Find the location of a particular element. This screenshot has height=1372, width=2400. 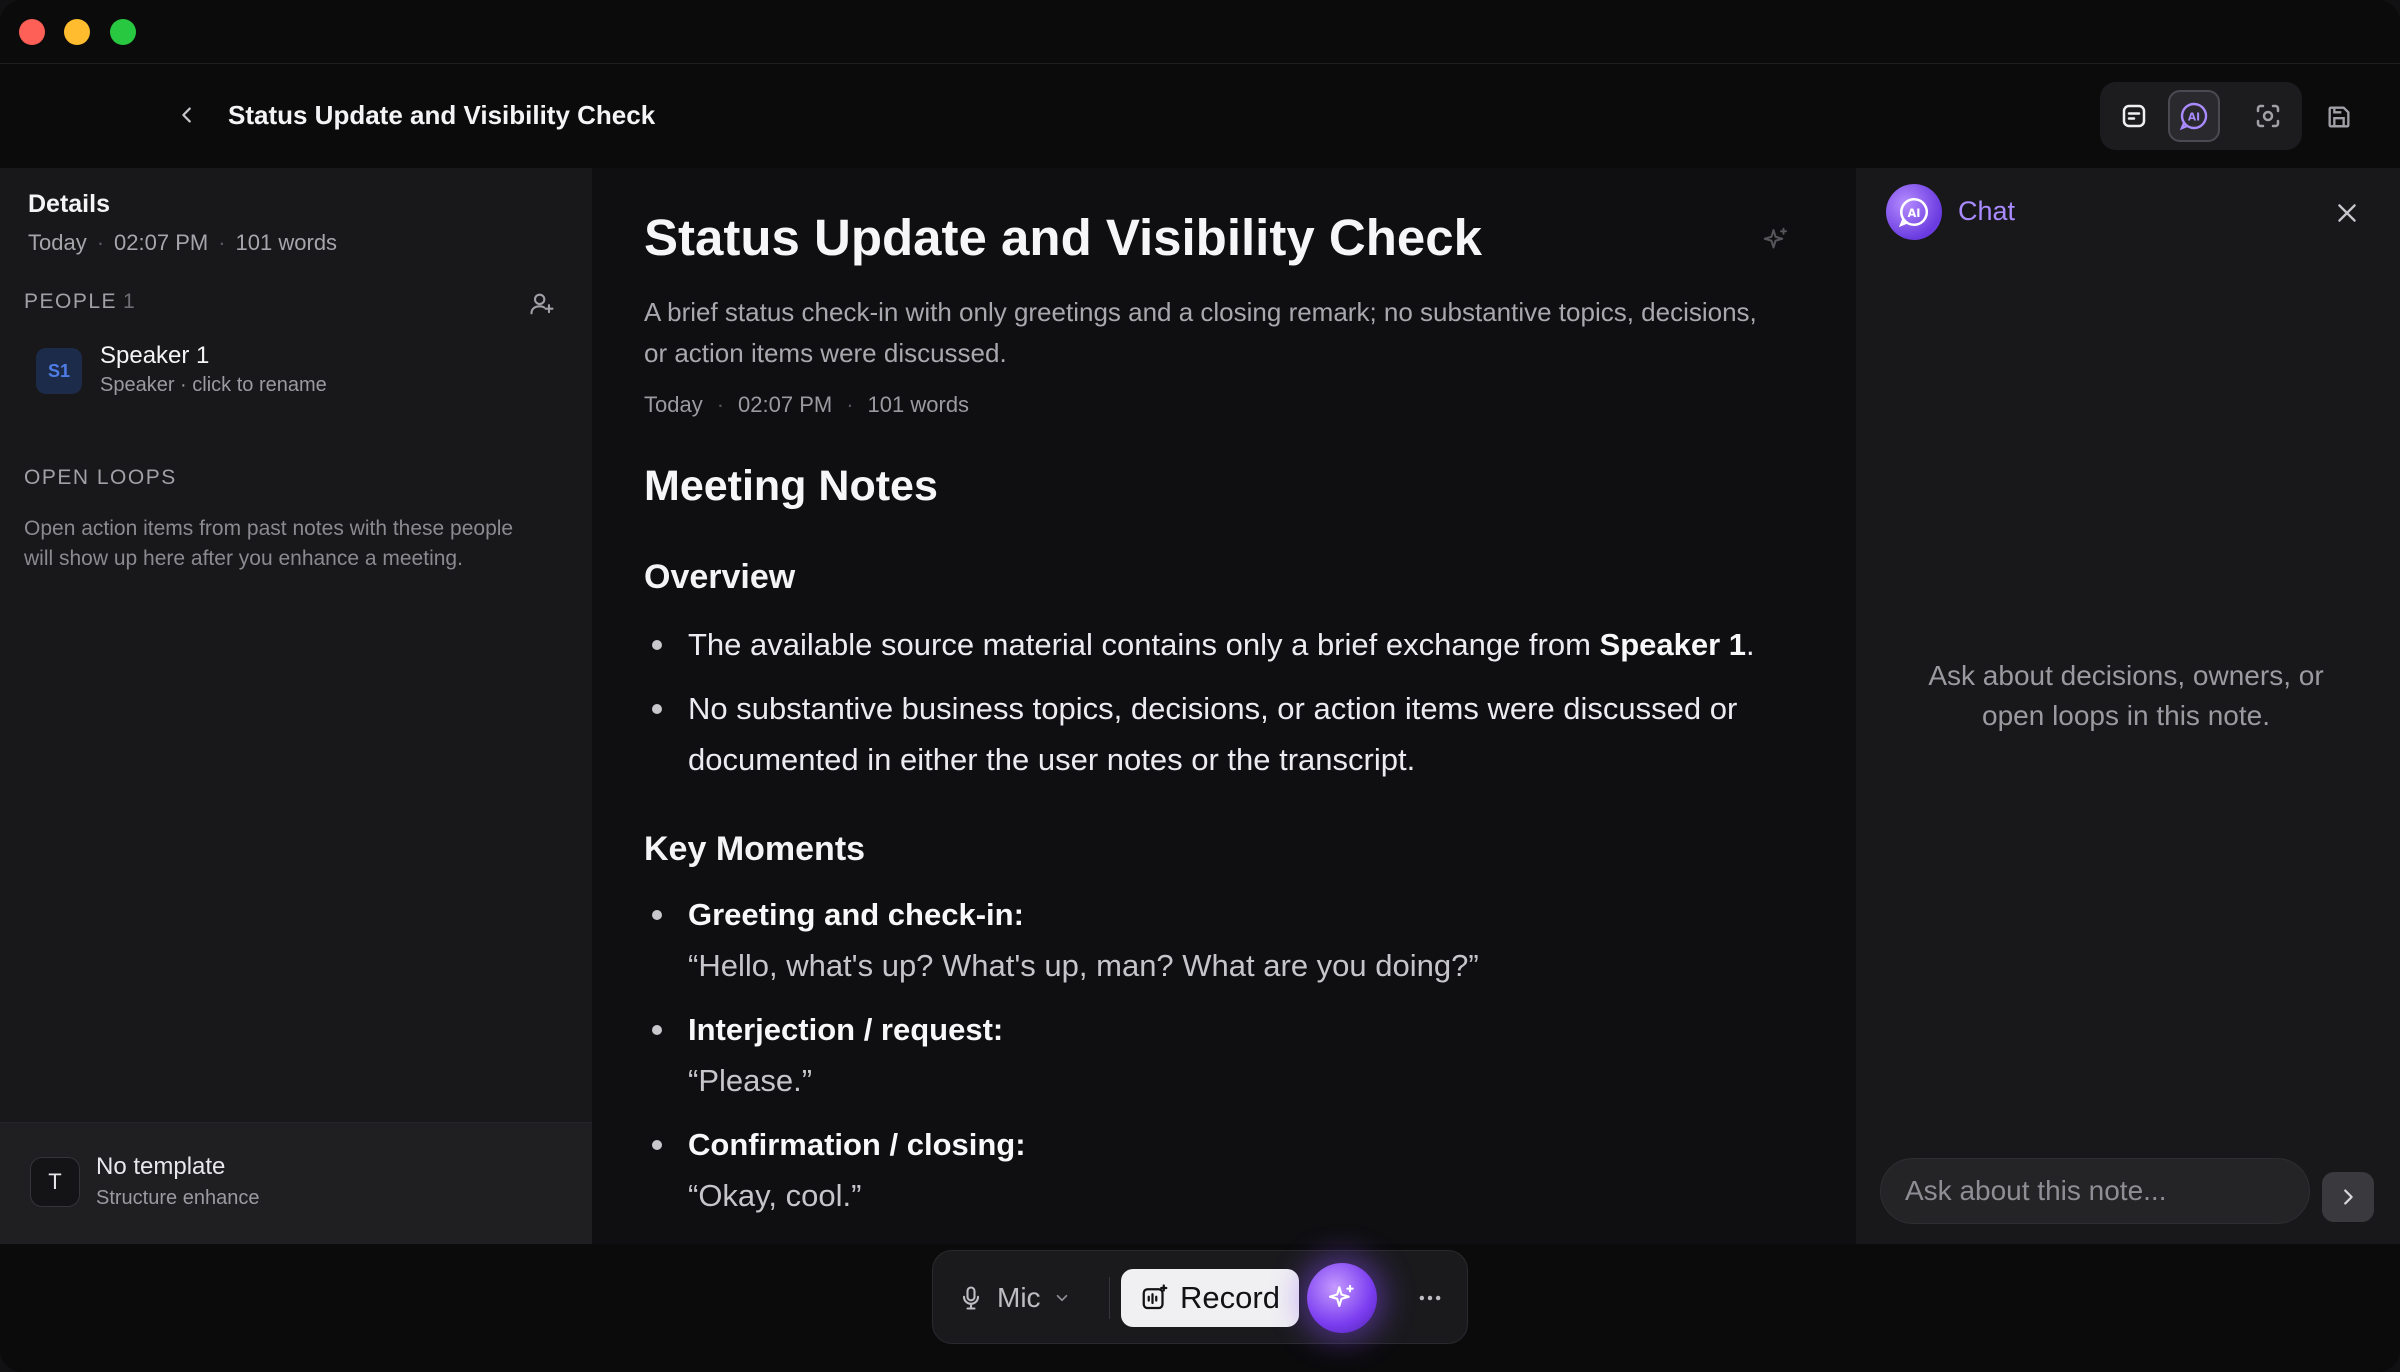

chevron-left-icon is located at coordinates (186, 115).